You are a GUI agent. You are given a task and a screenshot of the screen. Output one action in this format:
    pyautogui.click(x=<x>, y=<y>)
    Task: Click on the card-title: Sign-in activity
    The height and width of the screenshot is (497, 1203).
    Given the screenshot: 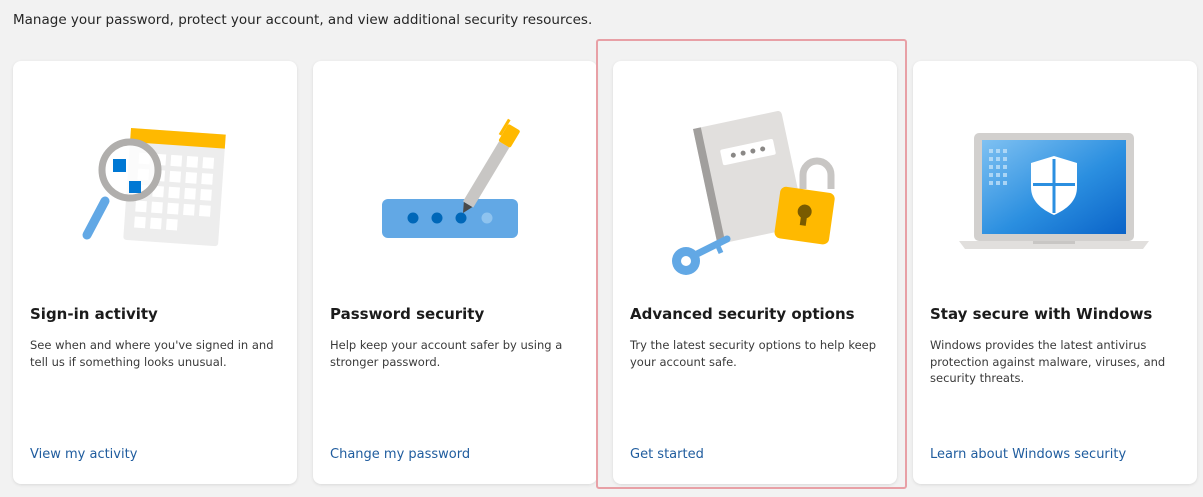 What is the action you would take?
    pyautogui.click(x=94, y=314)
    